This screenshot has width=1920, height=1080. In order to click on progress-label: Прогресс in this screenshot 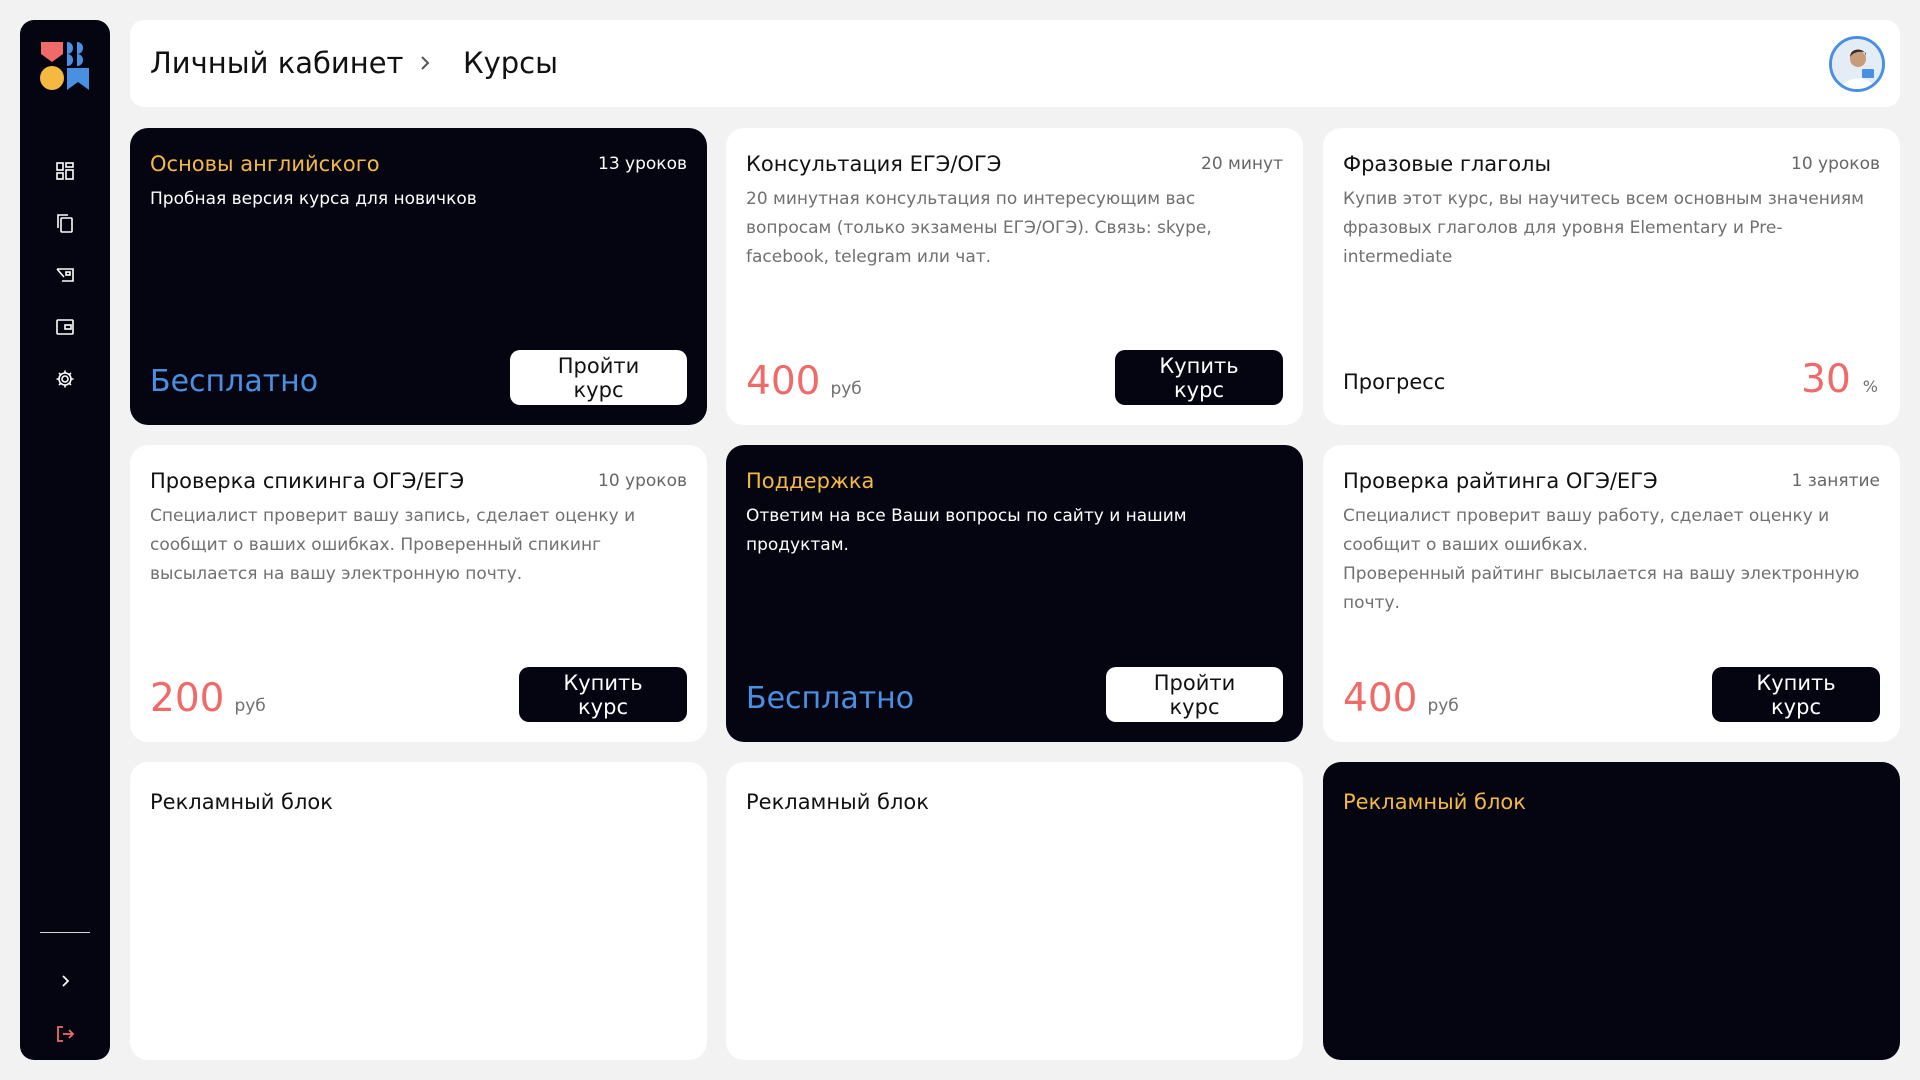, I will do `click(1394, 382)`.